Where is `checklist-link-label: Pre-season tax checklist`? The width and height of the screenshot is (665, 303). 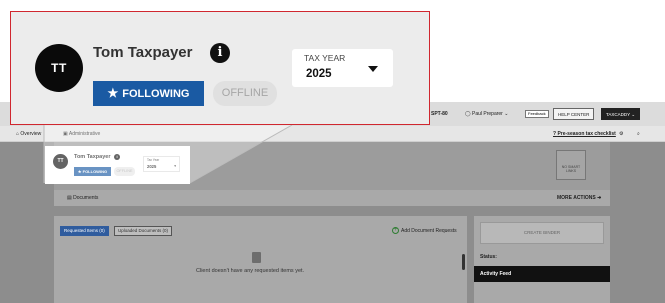 checklist-link-label: Pre-season tax checklist is located at coordinates (586, 134).